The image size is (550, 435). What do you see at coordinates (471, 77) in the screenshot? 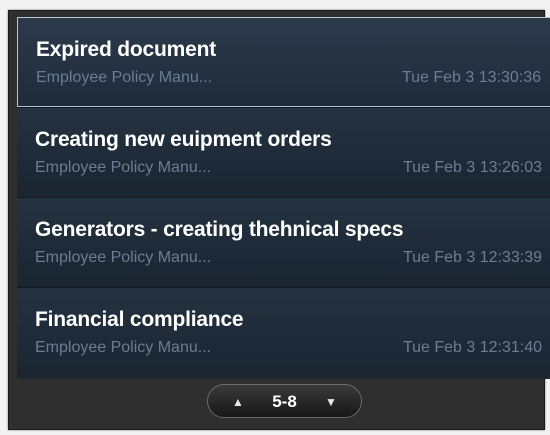
I see `document-timestamp: Tue Feb 3 13:30:36` at bounding box center [471, 77].